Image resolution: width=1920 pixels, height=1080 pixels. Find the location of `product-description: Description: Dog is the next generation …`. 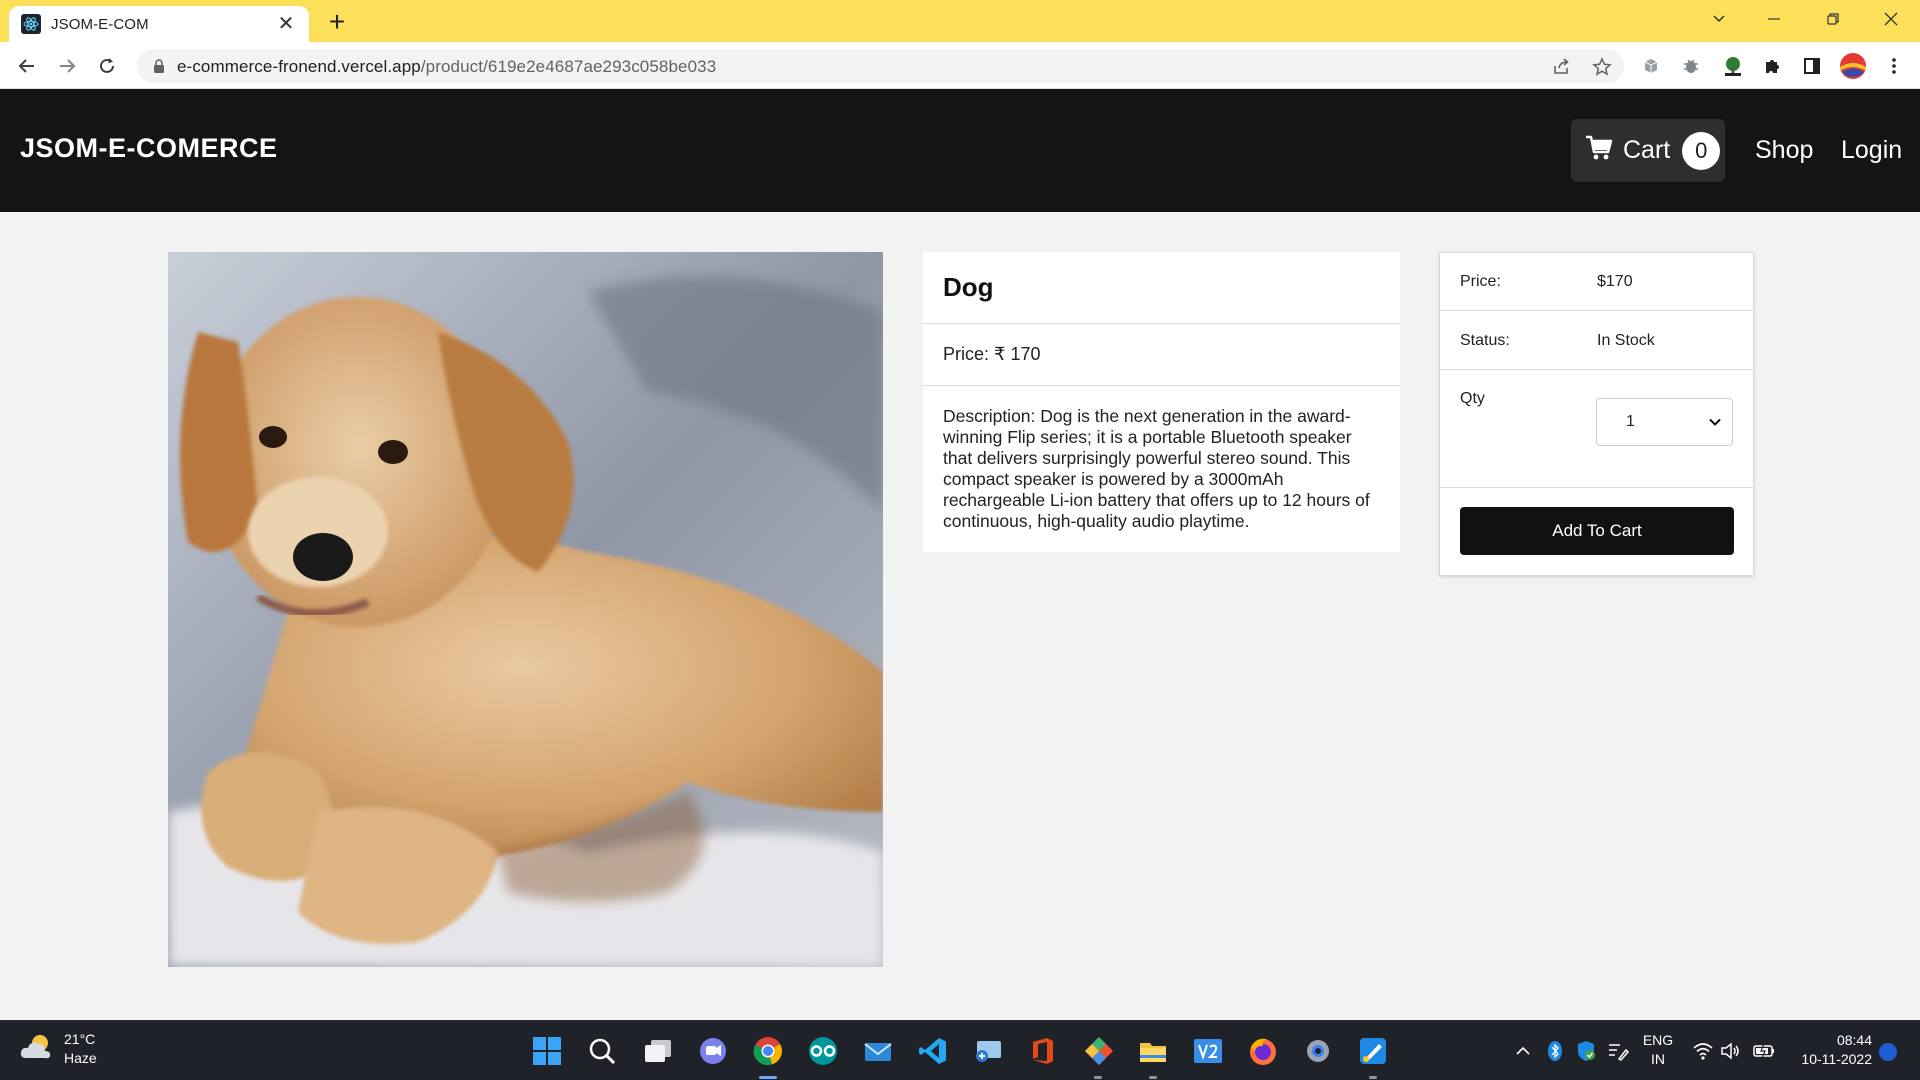

product-description: Description: Dog is the next generation … is located at coordinates (1156, 468).